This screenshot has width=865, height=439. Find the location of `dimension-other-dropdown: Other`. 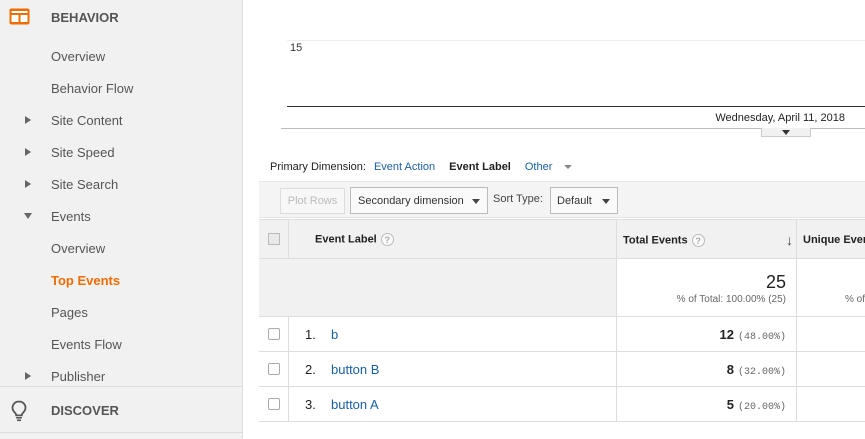

dimension-other-dropdown: Other is located at coordinates (553, 167).